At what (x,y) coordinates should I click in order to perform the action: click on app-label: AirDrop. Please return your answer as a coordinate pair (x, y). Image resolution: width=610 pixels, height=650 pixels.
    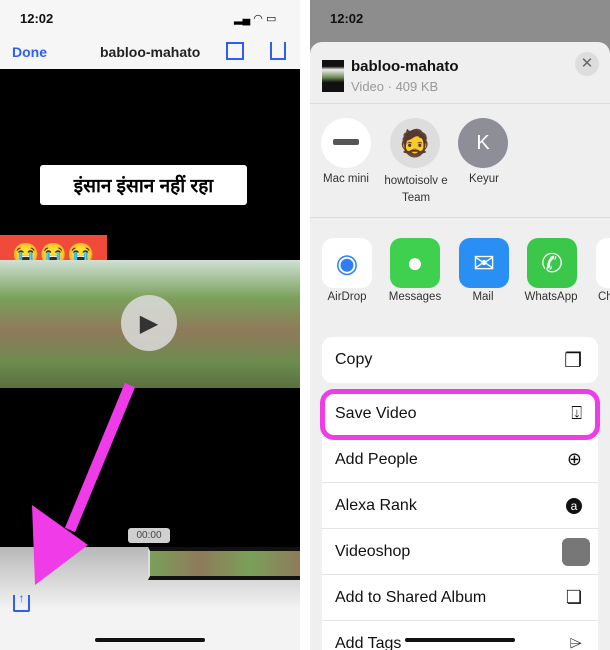
    Looking at the image, I should click on (347, 297).